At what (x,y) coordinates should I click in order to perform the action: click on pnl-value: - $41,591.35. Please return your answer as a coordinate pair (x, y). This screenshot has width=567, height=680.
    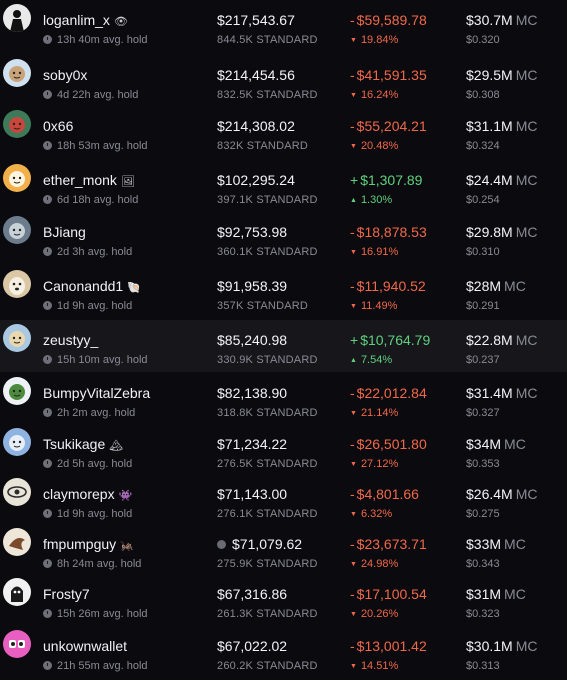
    Looking at the image, I should click on (388, 75).